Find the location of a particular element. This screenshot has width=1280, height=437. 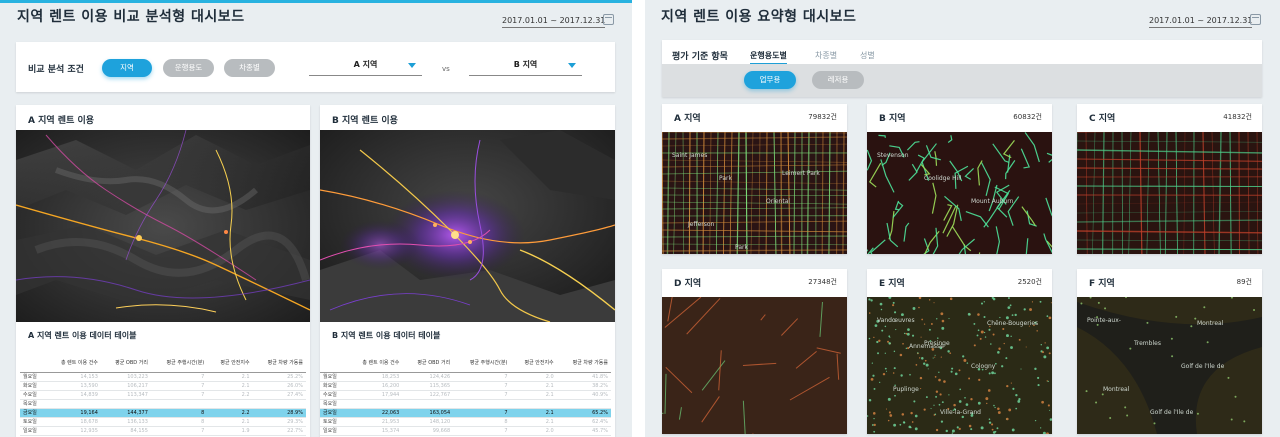

region-a-map-title: A 지역 렌트 이용 is located at coordinates (61, 121).